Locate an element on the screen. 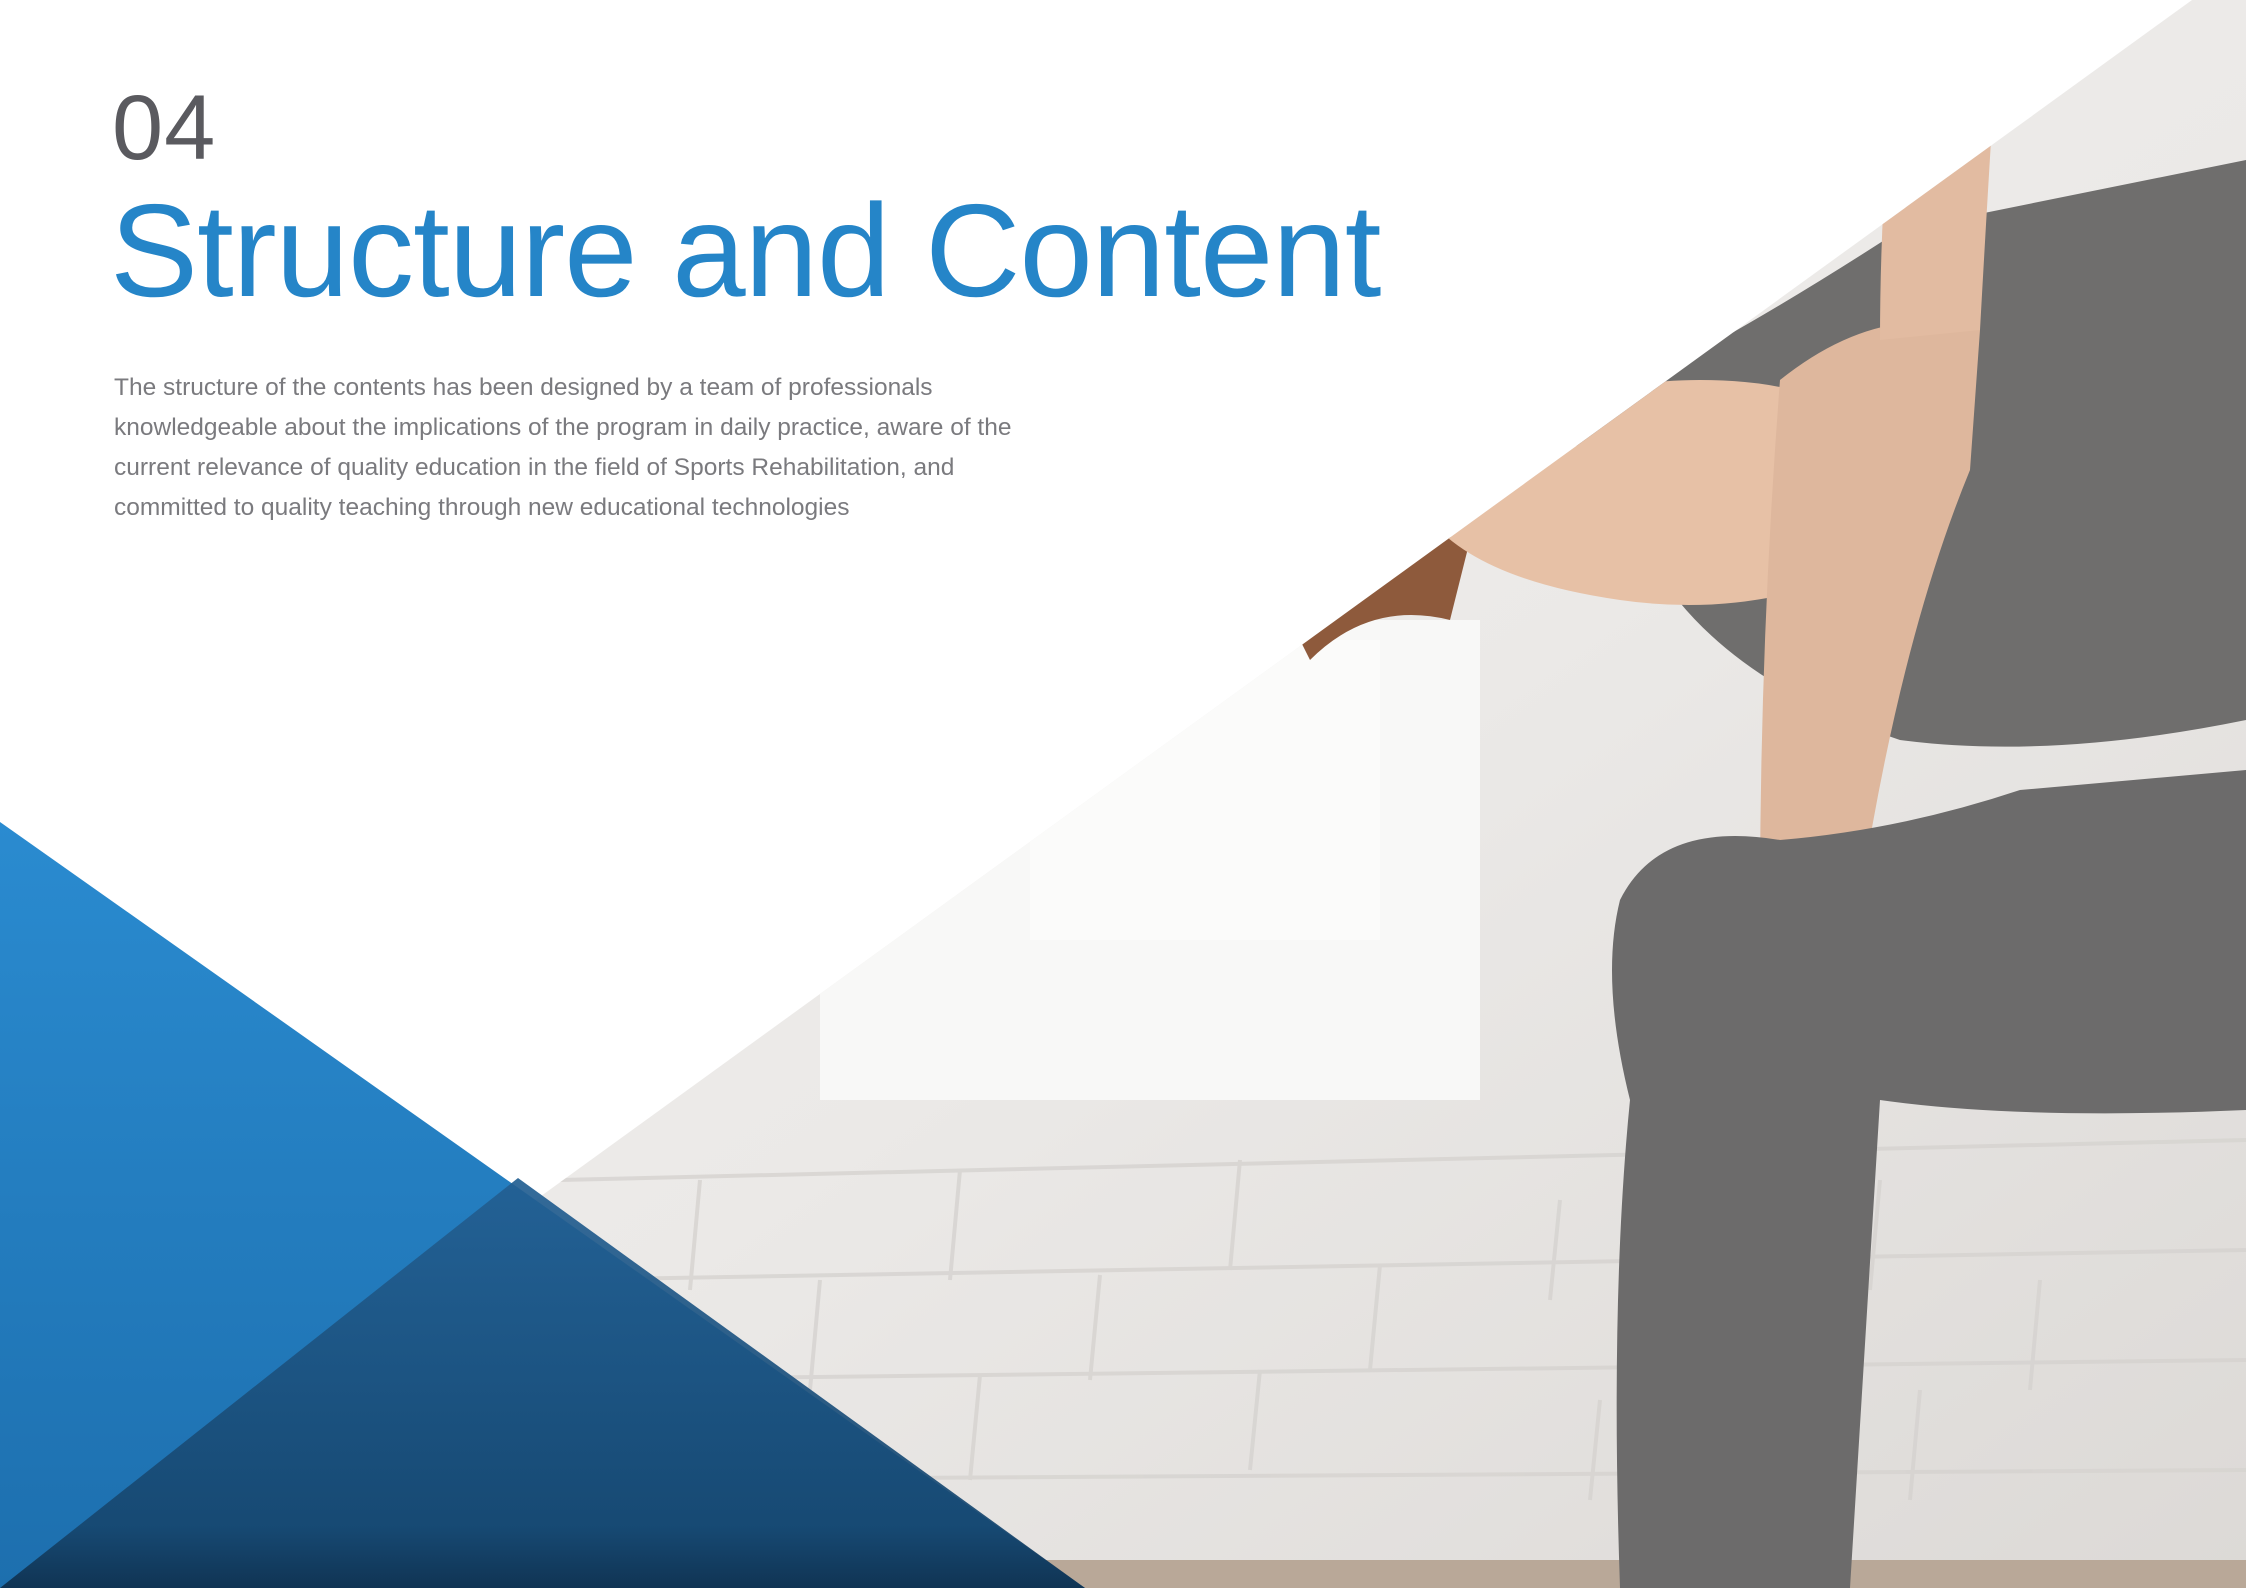 This screenshot has height=1588, width=2246. section-number: 04 is located at coordinates (164, 128).